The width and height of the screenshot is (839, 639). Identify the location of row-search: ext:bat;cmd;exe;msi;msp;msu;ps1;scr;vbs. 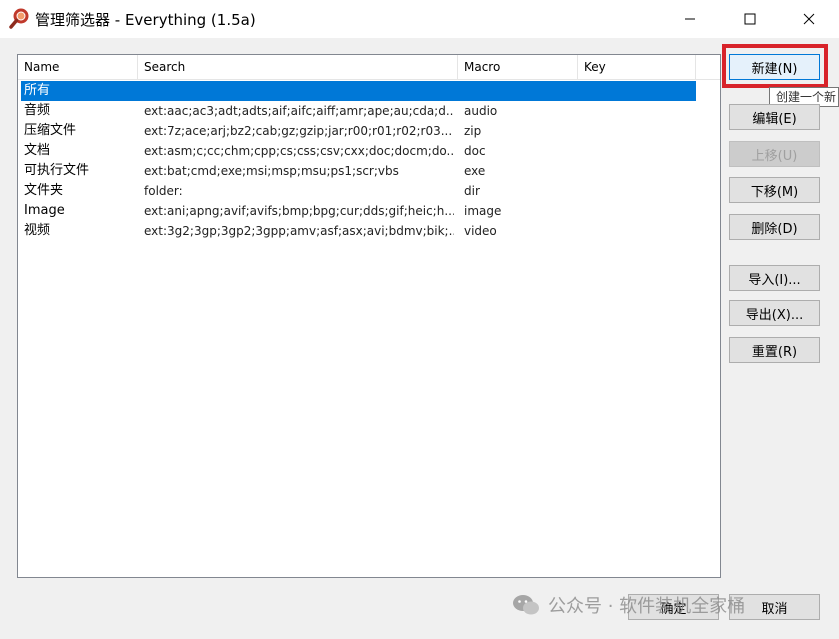
(271, 171).